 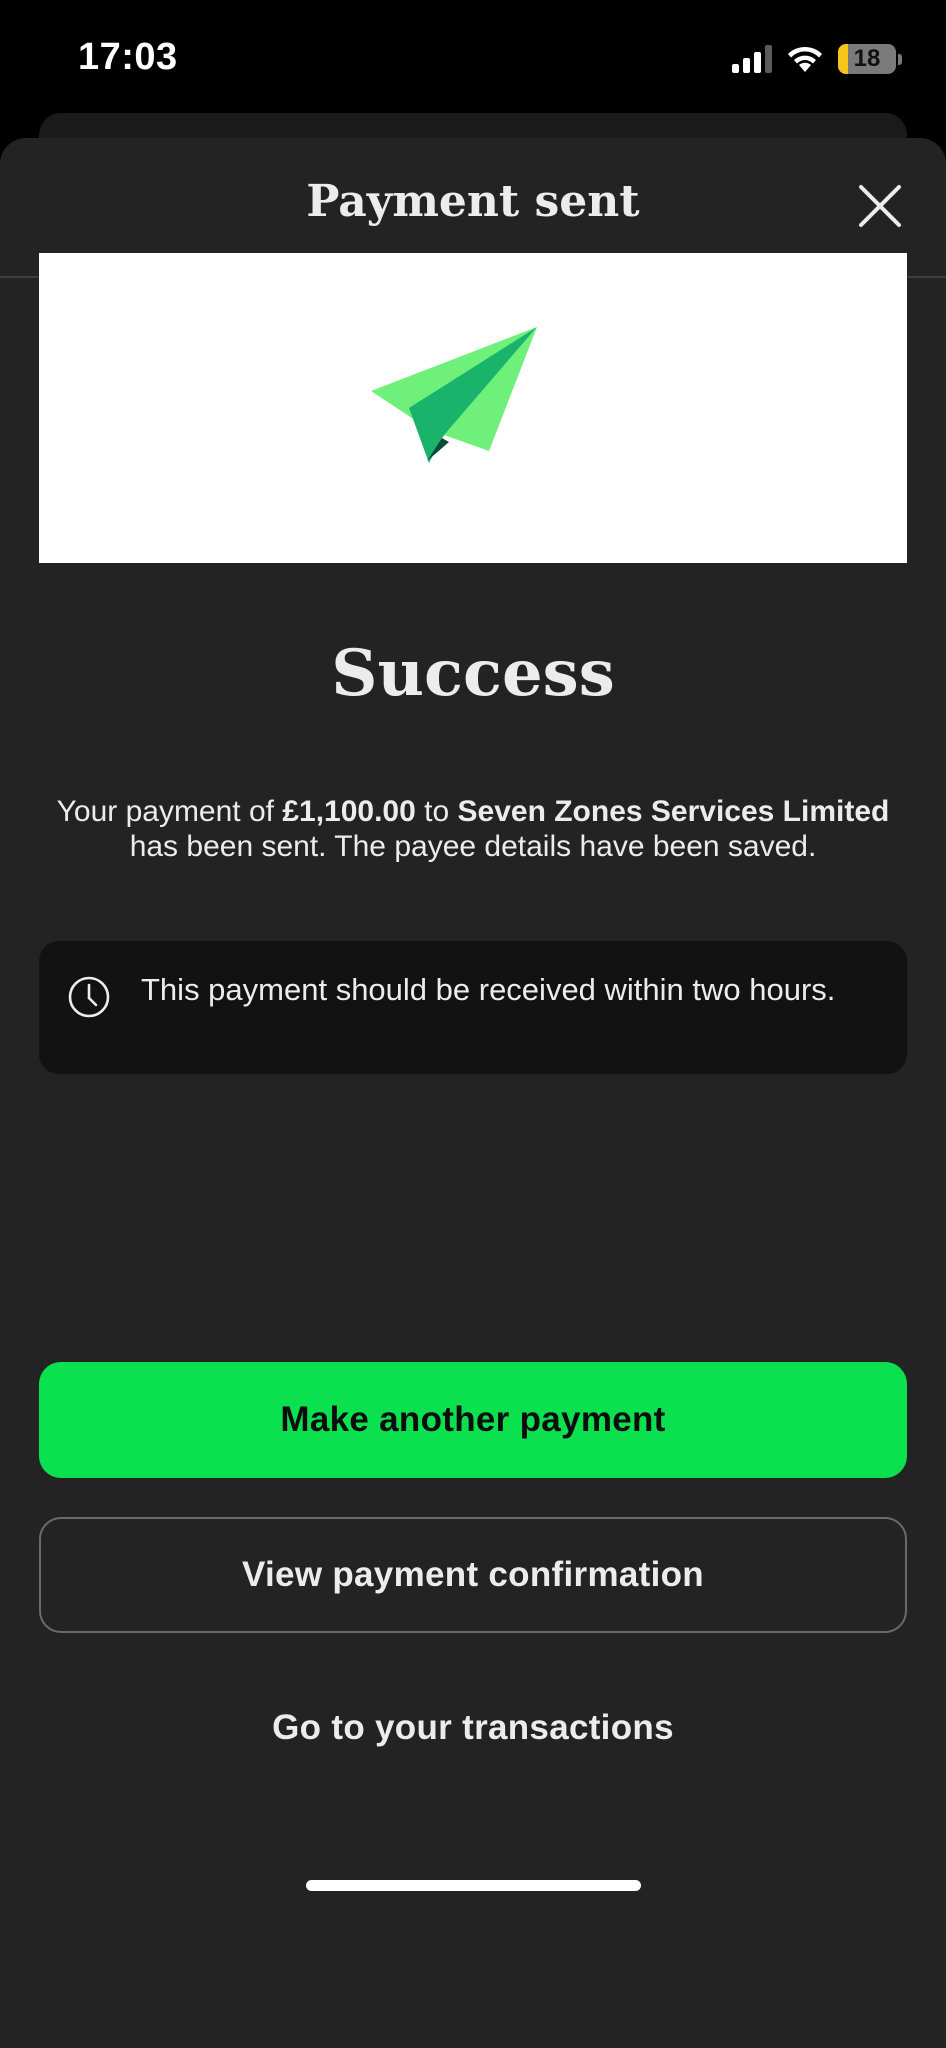 What do you see at coordinates (473, 60) in the screenshot?
I see `status-bar: 17:03 18` at bounding box center [473, 60].